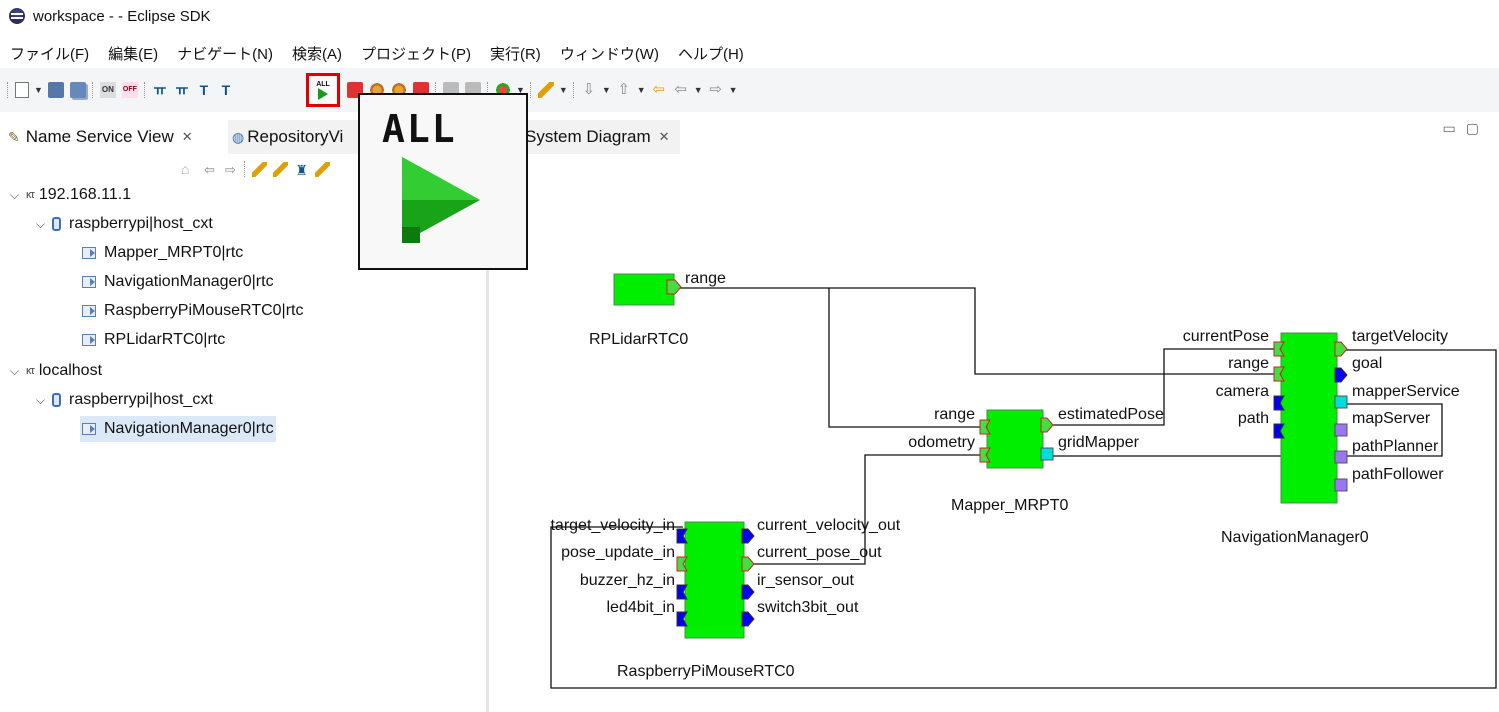  I want to click on tree-node-rtc: RPLidarRTC0|rtc, so click(153, 340).